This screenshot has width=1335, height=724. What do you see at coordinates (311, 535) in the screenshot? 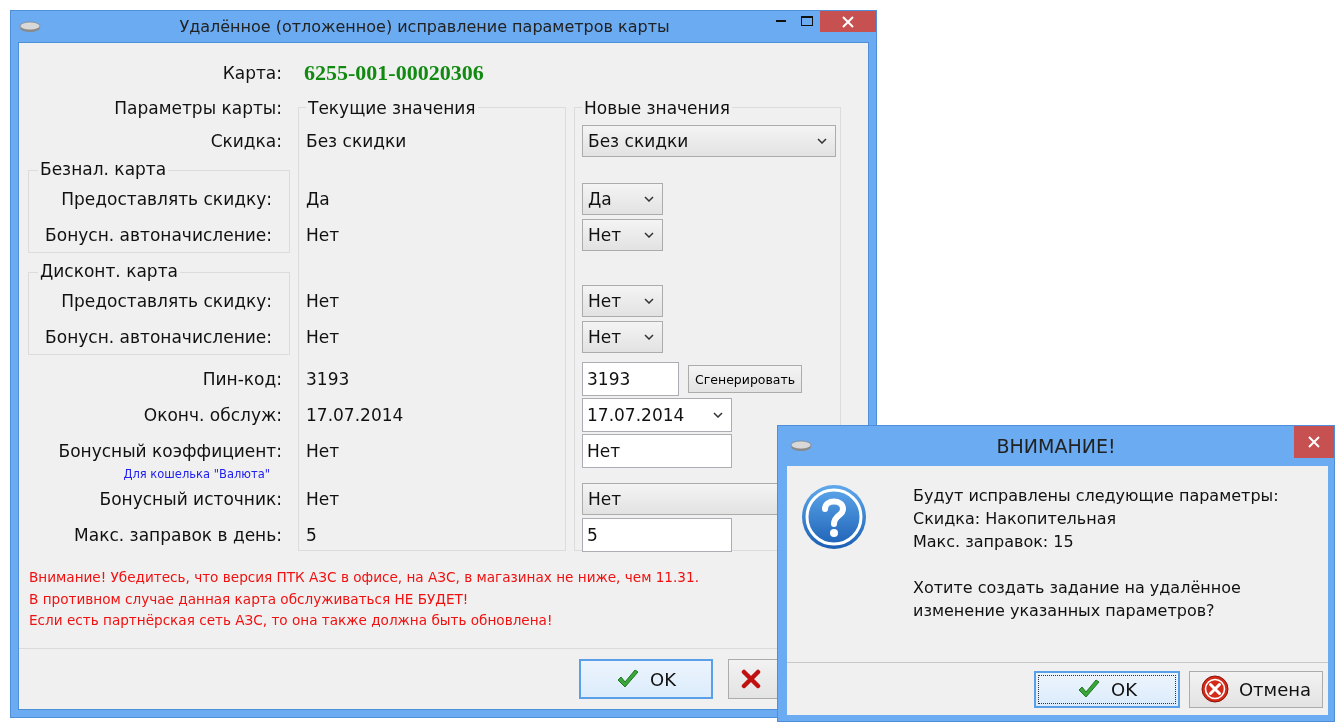
I see `current-value: 5` at bounding box center [311, 535].